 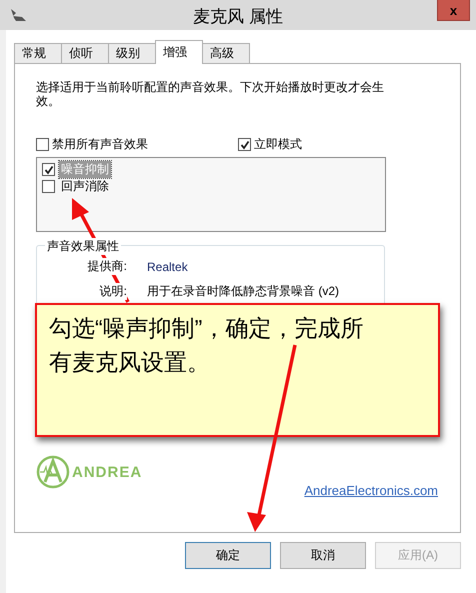 What do you see at coordinates (53, 472) in the screenshot?
I see `logo-icon` at bounding box center [53, 472].